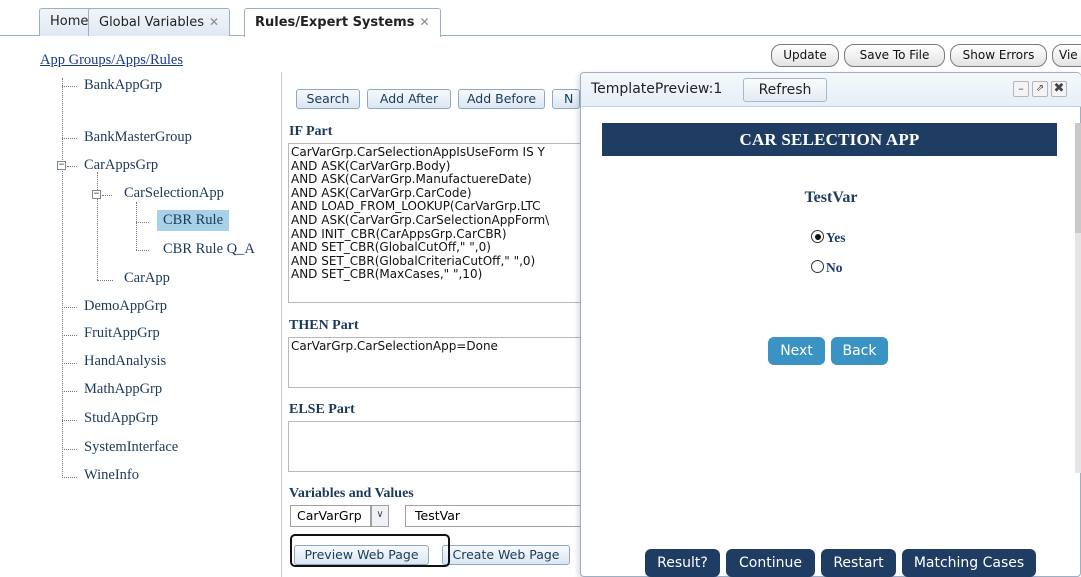  What do you see at coordinates (1066, 55) in the screenshot?
I see `view-button: Vie` at bounding box center [1066, 55].